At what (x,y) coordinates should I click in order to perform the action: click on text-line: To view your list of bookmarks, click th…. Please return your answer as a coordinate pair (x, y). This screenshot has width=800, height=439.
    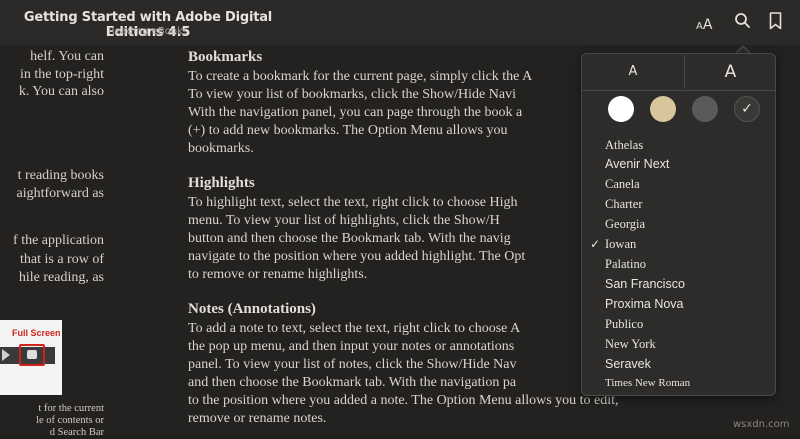
    Looking at the image, I should click on (352, 94).